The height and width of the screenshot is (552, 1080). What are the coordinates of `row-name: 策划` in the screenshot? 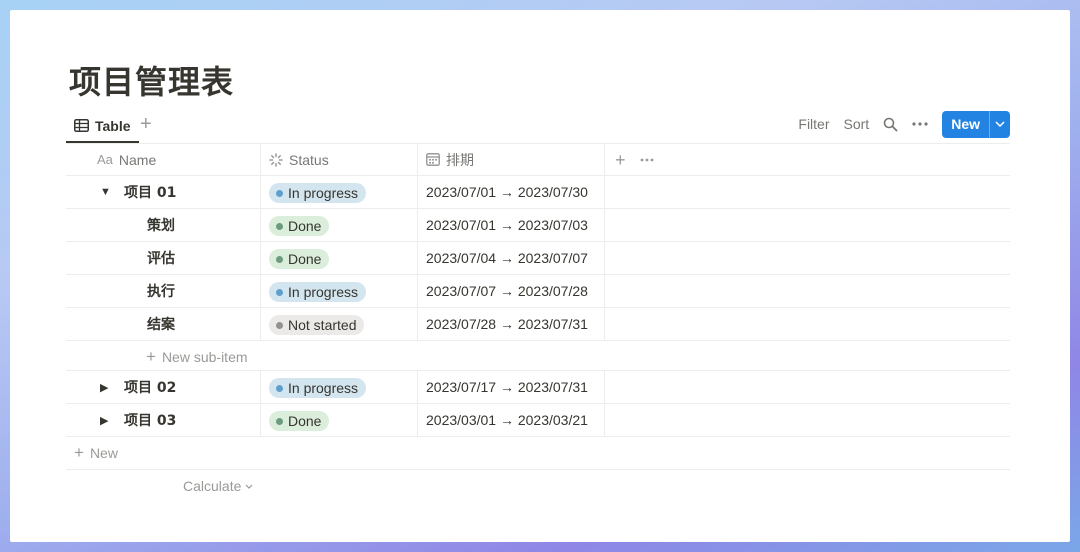 It's located at (161, 225).